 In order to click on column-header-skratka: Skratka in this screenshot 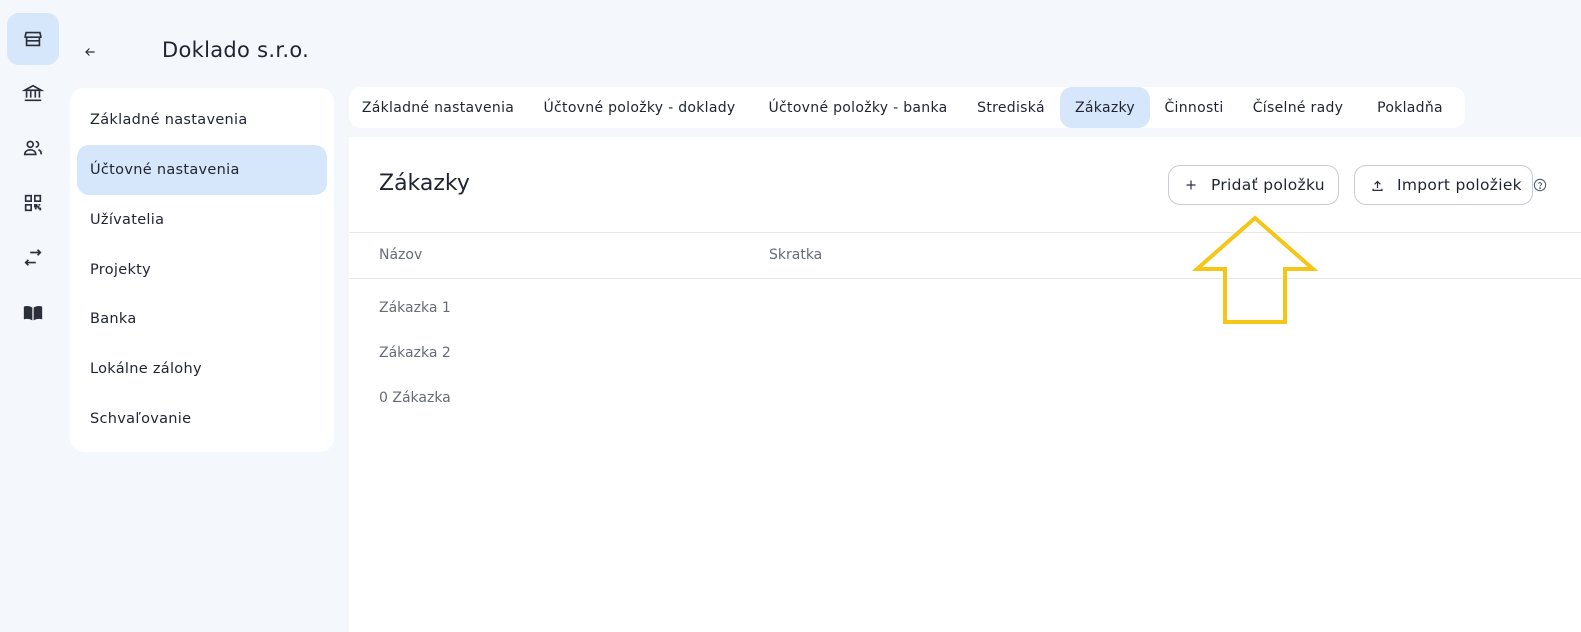, I will do `click(796, 255)`.